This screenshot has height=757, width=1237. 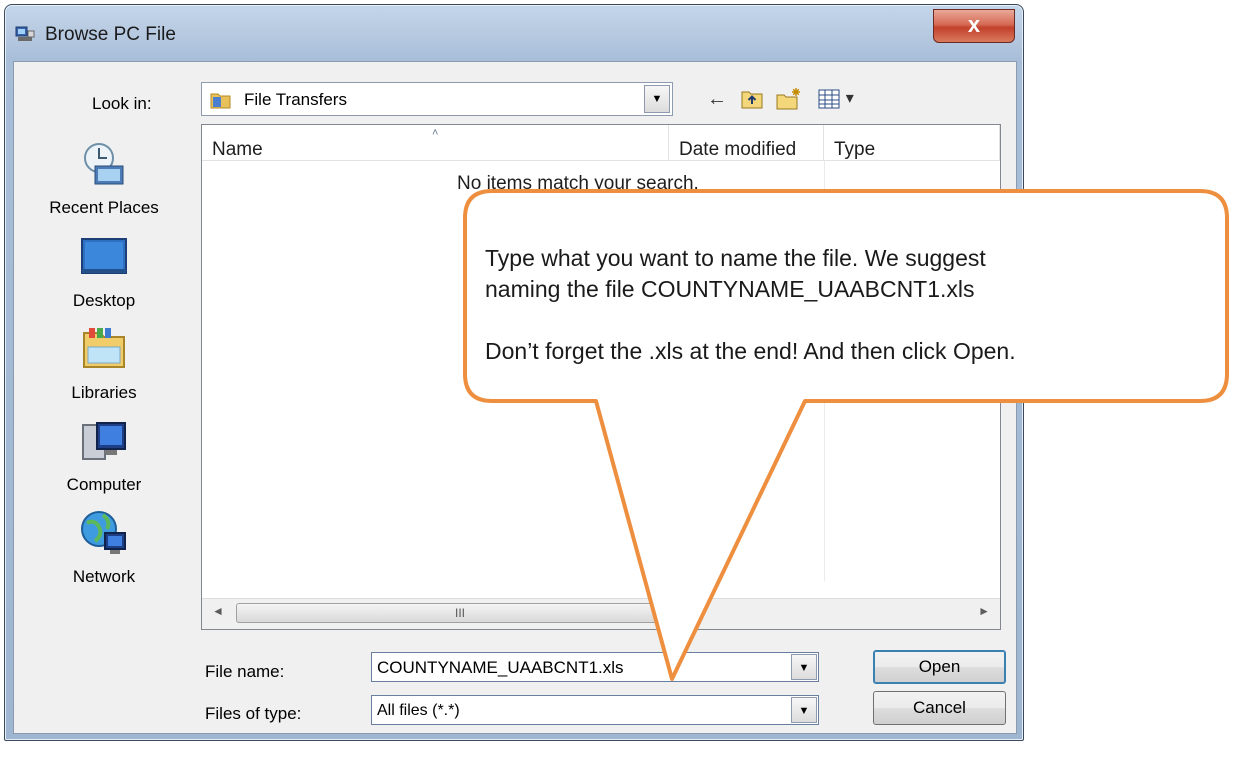 I want to click on column-header-date-modified: Date modified, so click(x=746, y=143).